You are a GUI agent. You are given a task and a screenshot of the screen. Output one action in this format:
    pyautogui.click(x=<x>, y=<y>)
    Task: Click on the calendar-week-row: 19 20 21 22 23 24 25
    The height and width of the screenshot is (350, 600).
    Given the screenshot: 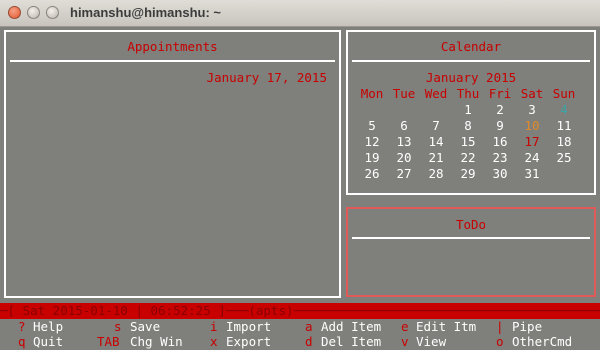 What is the action you would take?
    pyautogui.click(x=468, y=158)
    